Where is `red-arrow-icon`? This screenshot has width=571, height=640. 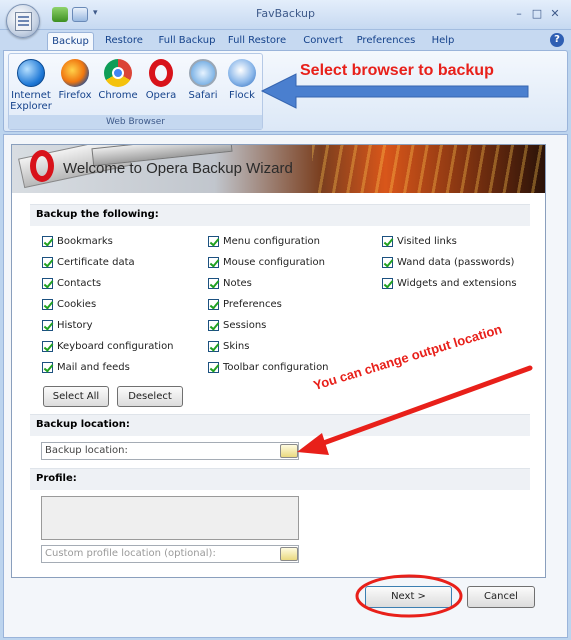
red-arrow-icon is located at coordinates (415, 410).